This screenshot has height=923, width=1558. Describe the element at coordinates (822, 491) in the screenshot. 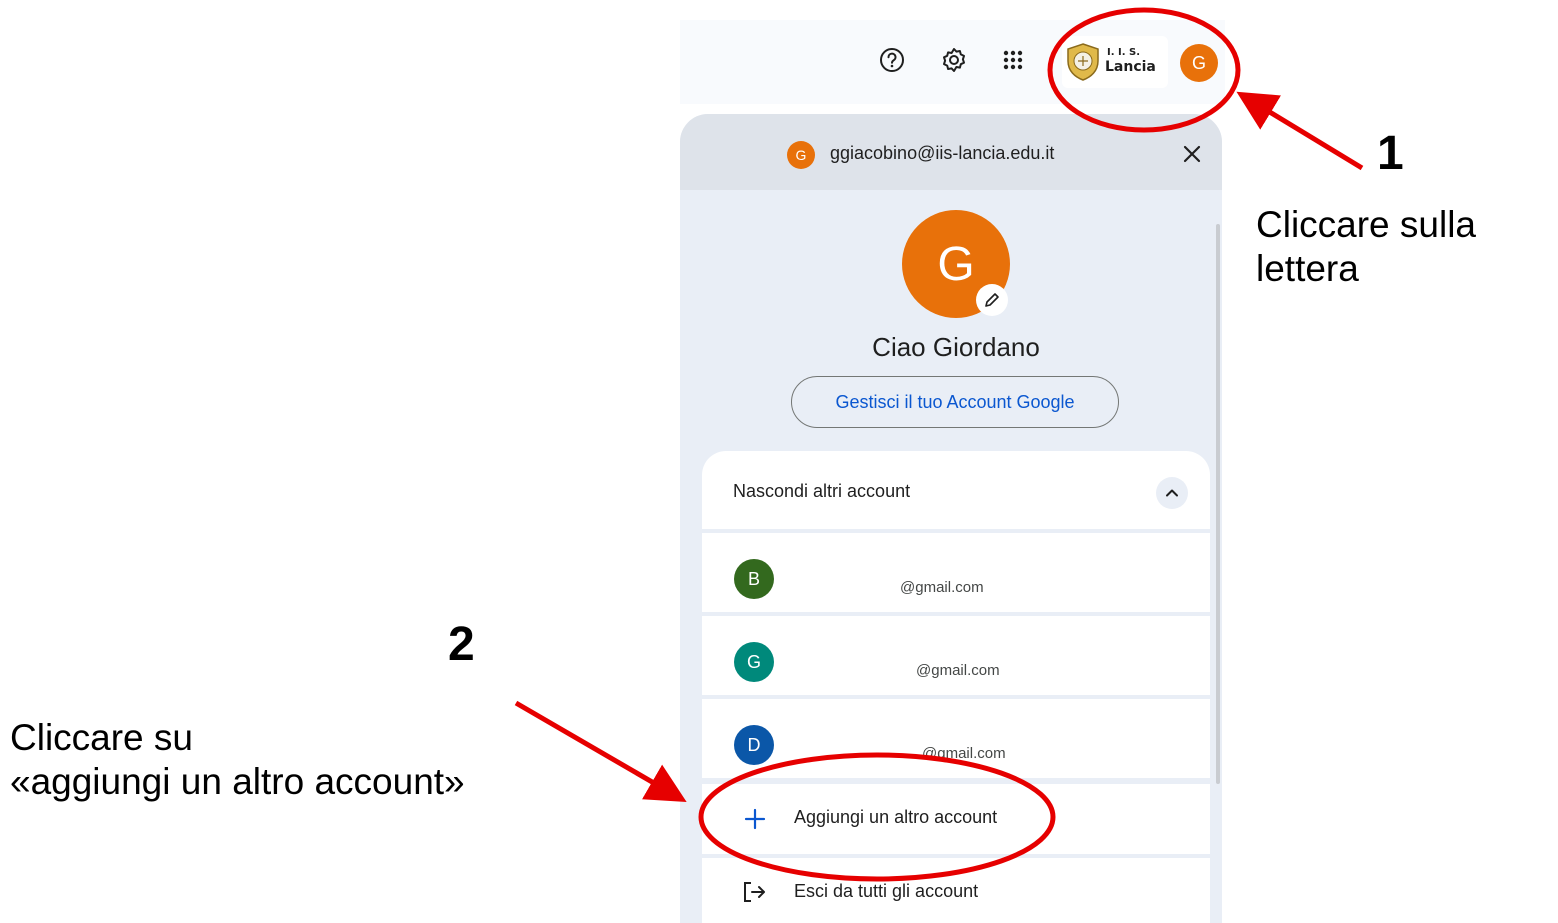

I see `toggle-label: Nascondi altri account` at that location.